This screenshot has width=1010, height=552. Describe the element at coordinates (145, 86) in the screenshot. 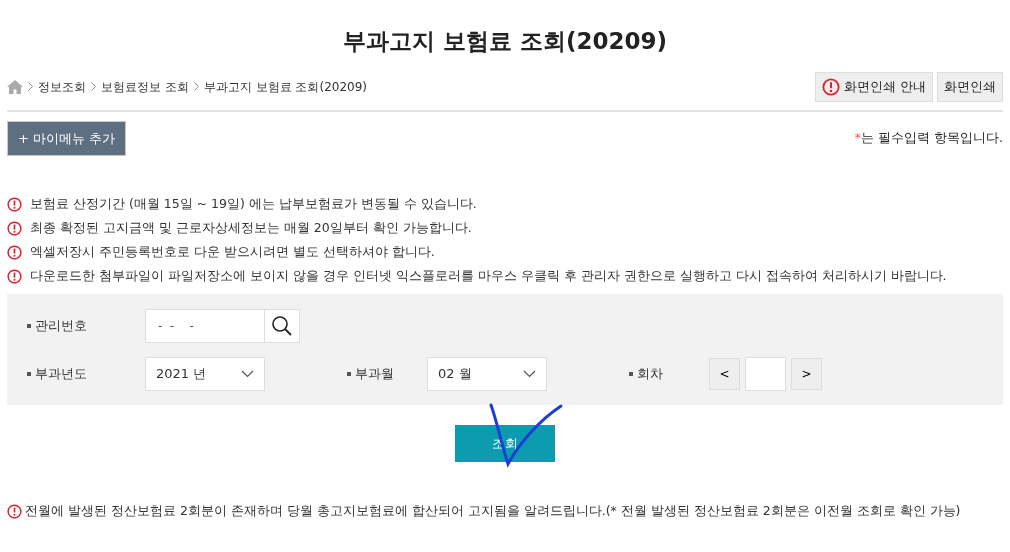

I see `breadcrumb-link: 보험료정보 조회` at that location.